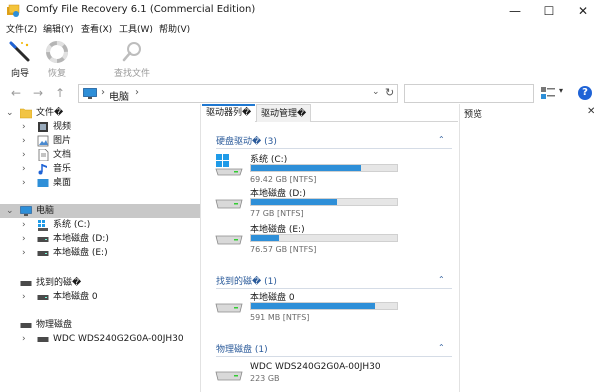 The width and height of the screenshot is (600, 392). I want to click on tree-item-drive-e: › 本地磁盘 (E:), so click(100, 253).